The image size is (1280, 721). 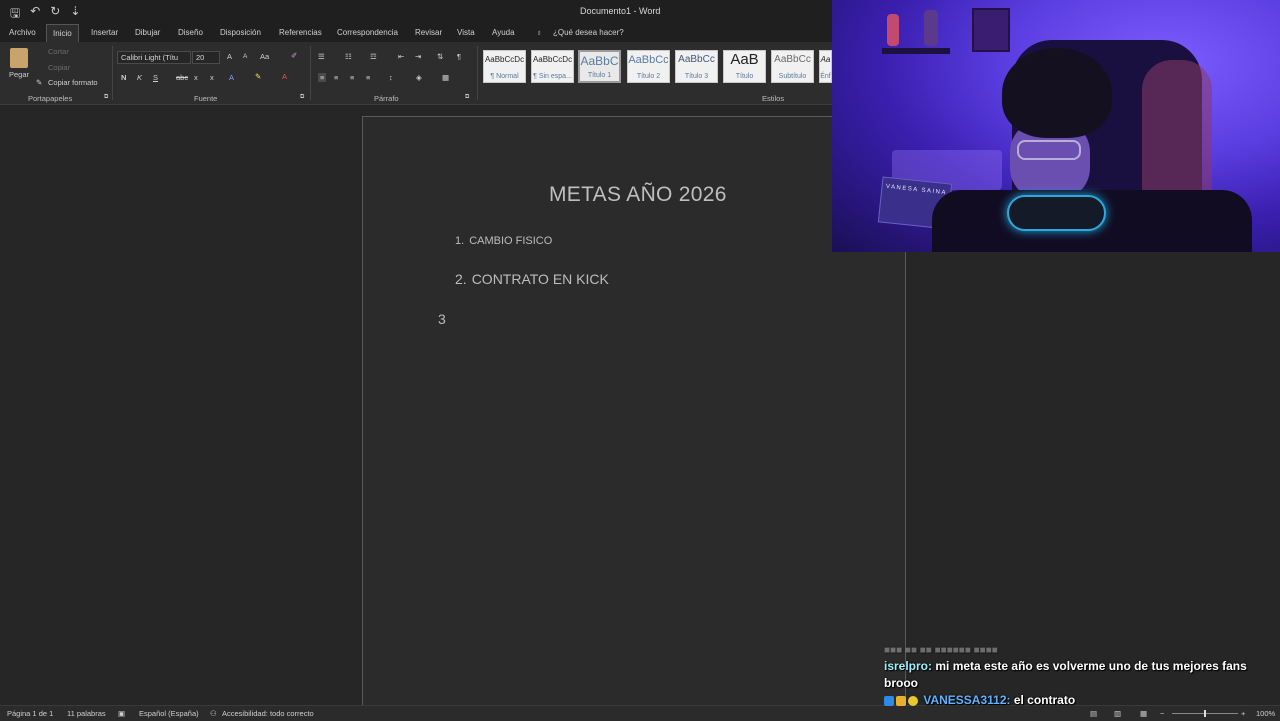 I want to click on sort-icon: ⇅, so click(x=440, y=56).